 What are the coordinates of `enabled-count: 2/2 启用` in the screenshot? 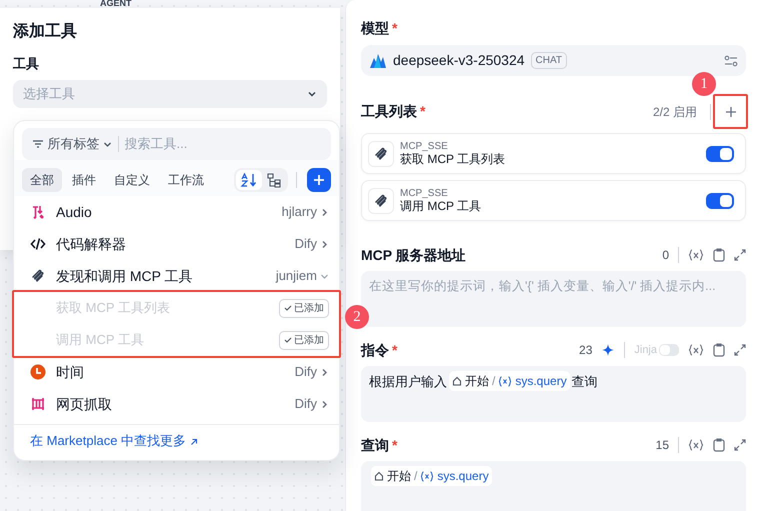 It's located at (674, 112).